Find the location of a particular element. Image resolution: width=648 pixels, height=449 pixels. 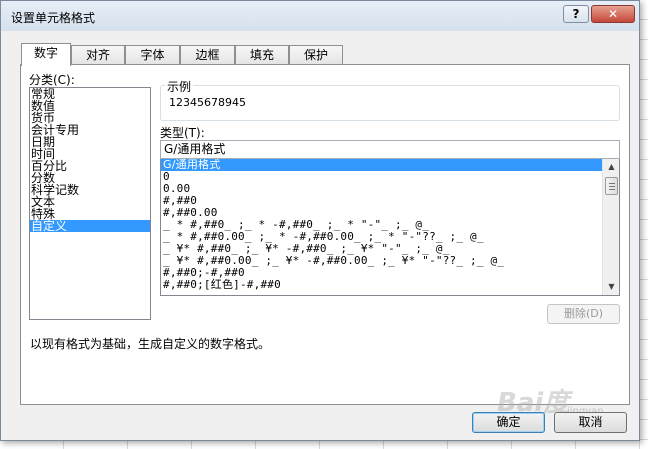

scroll-up-icon: ▲ is located at coordinates (611, 167).